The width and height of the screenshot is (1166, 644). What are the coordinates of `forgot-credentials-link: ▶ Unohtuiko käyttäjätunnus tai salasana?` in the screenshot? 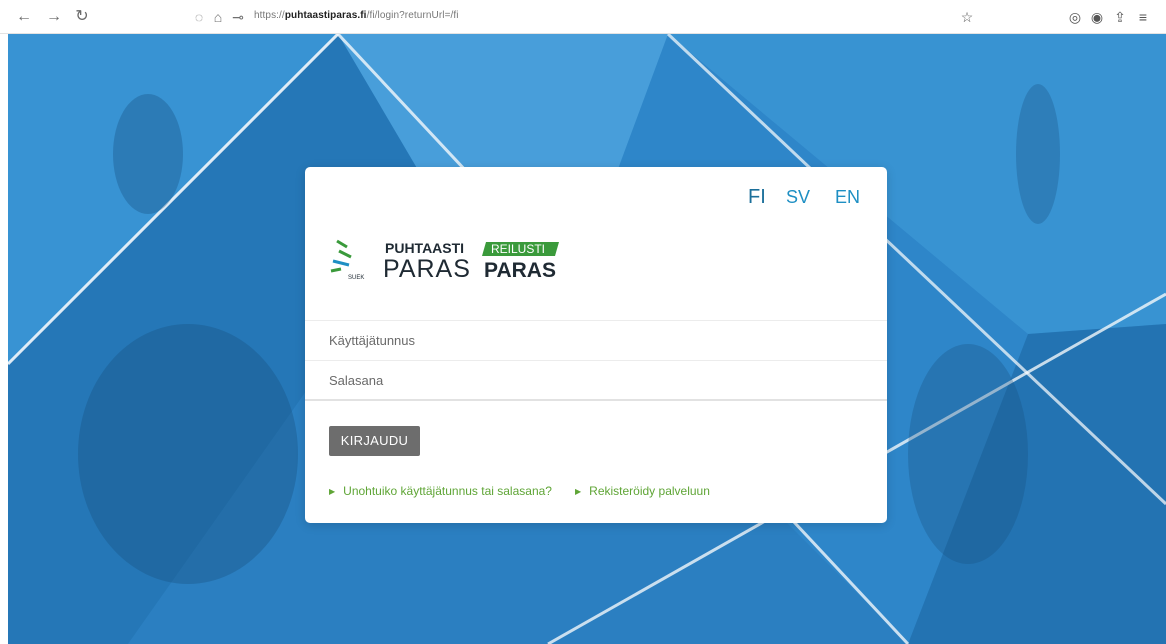 It's located at (440, 491).